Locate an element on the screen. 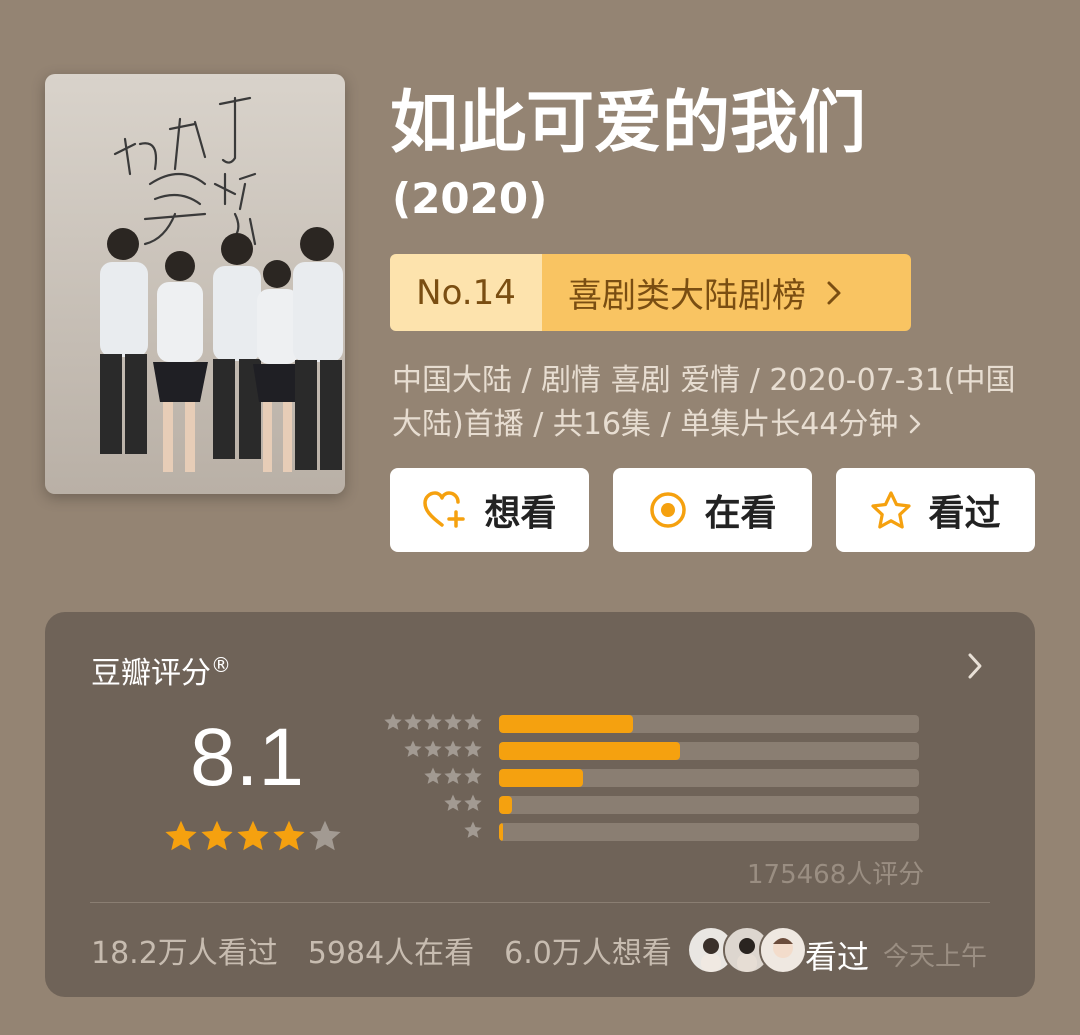 Image resolution: width=1080 pixels, height=1035 pixels. want-to-watch-button: 想看 is located at coordinates (489, 510).